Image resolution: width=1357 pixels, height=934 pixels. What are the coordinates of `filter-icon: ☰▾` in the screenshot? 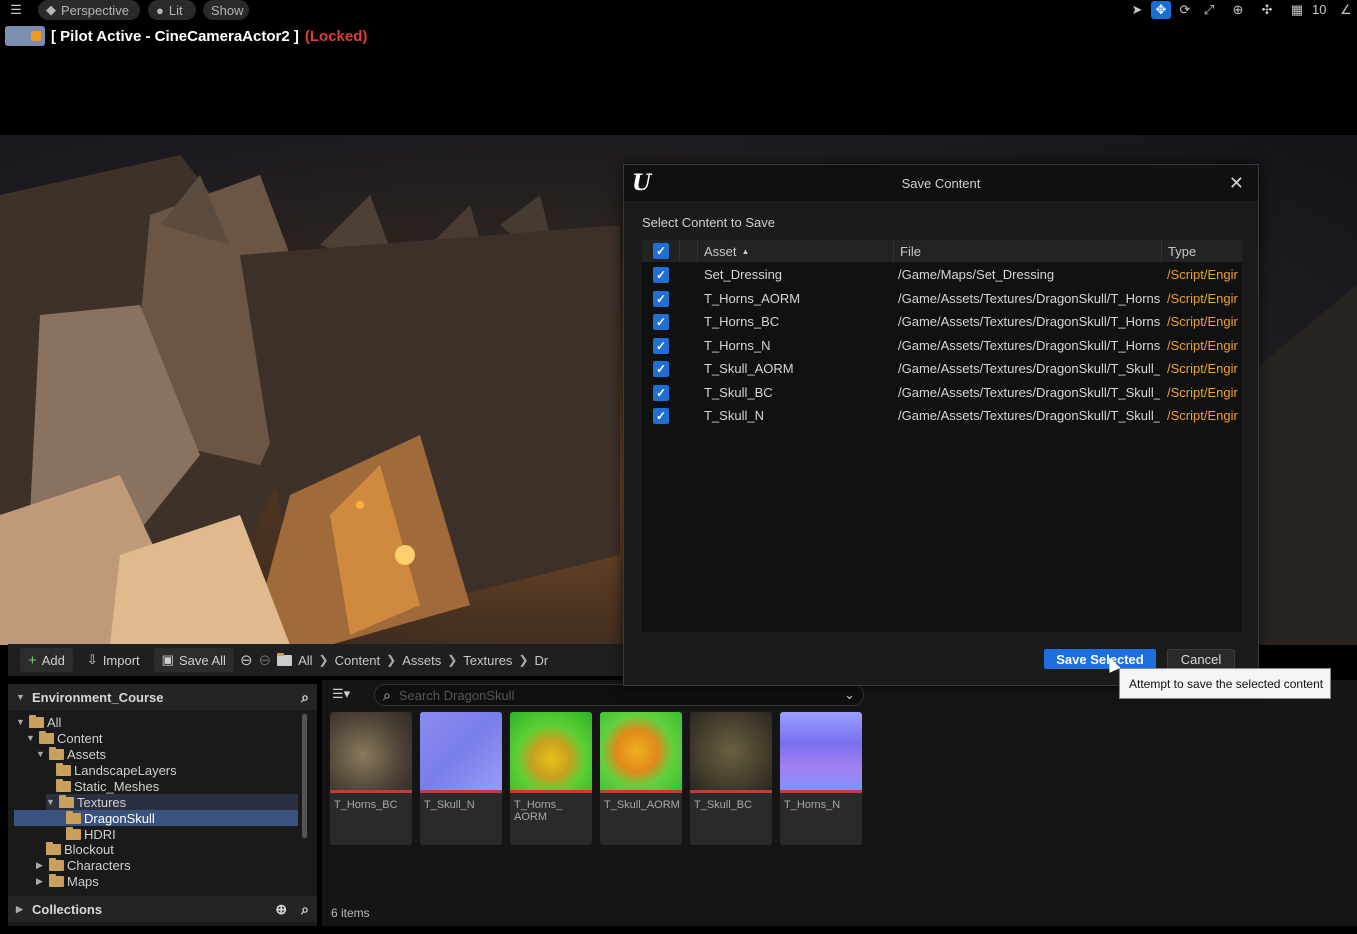 It's located at (341, 694).